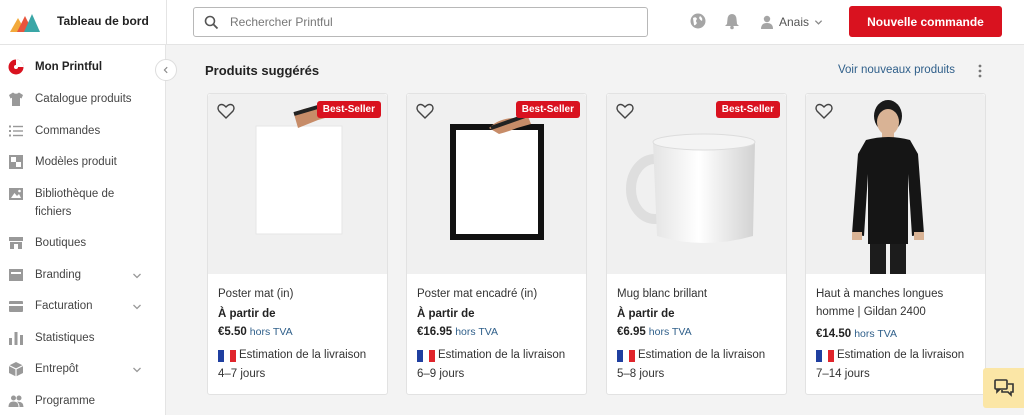 Image resolution: width=1024 pixels, height=415 pixels. What do you see at coordinates (16, 131) in the screenshot?
I see `list-icon` at bounding box center [16, 131].